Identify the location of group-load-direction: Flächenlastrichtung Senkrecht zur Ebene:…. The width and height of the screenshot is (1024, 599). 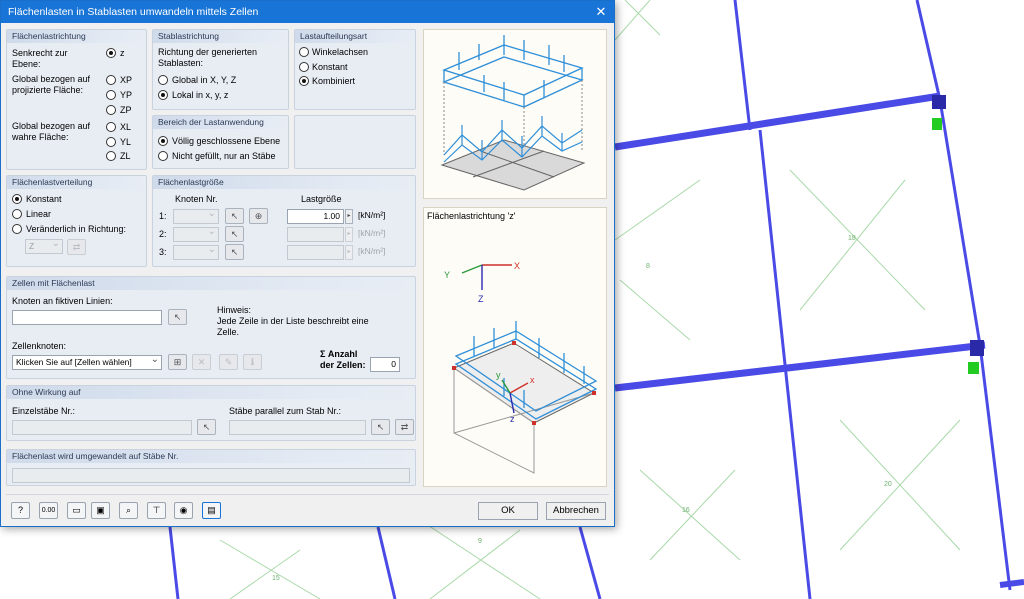
(76, 99).